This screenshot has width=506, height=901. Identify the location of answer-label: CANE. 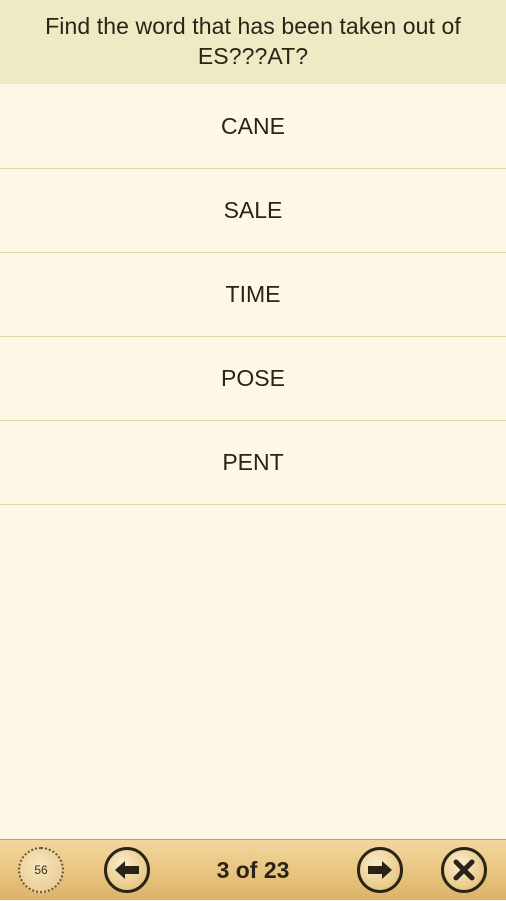
(253, 125).